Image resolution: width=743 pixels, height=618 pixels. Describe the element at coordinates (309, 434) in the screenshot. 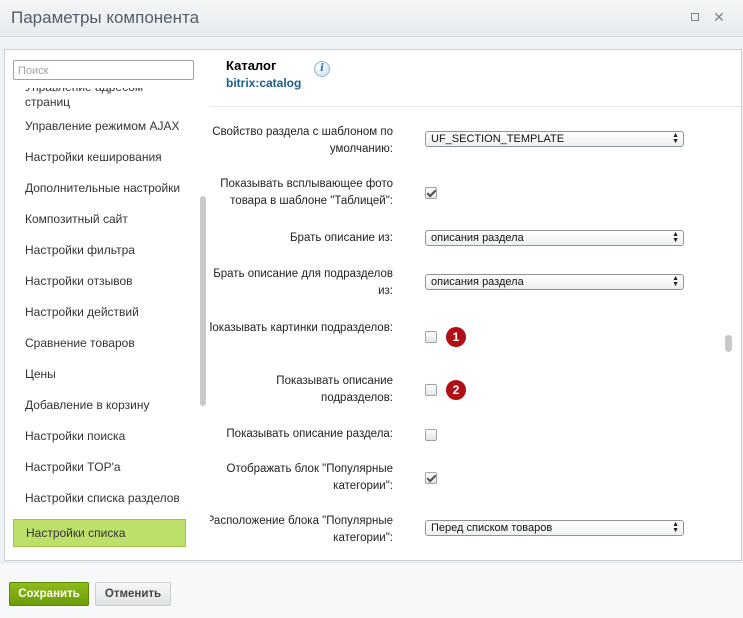

I see `field-label: Показывать описание раздела:` at that location.